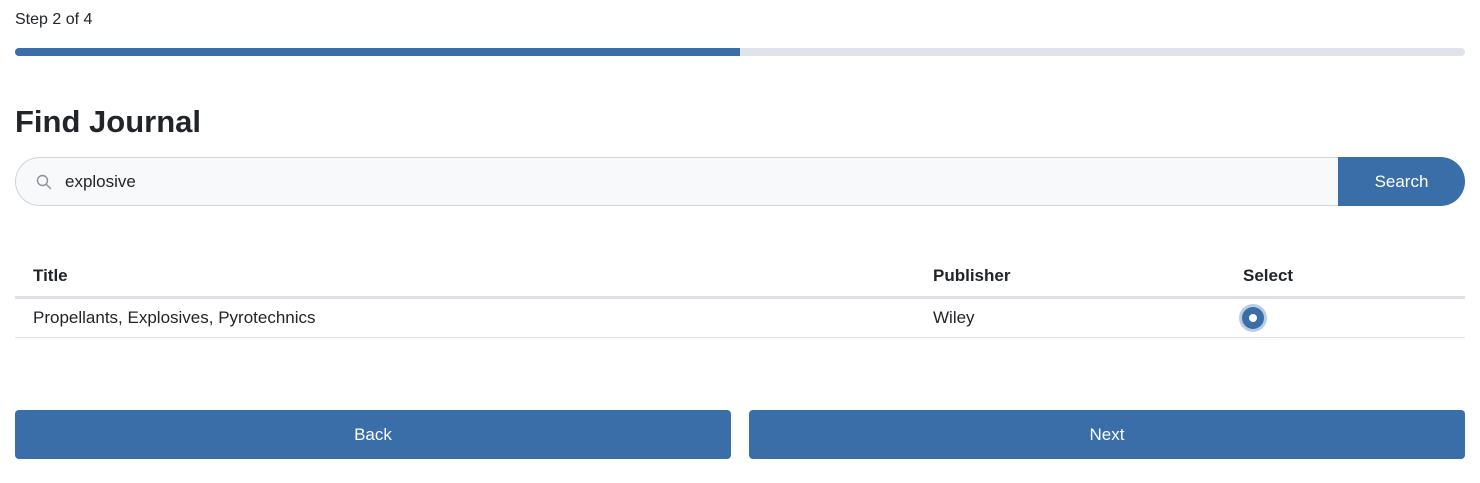 The width and height of the screenshot is (1480, 483). What do you see at coordinates (1345, 317) in the screenshot?
I see `select-cell` at bounding box center [1345, 317].